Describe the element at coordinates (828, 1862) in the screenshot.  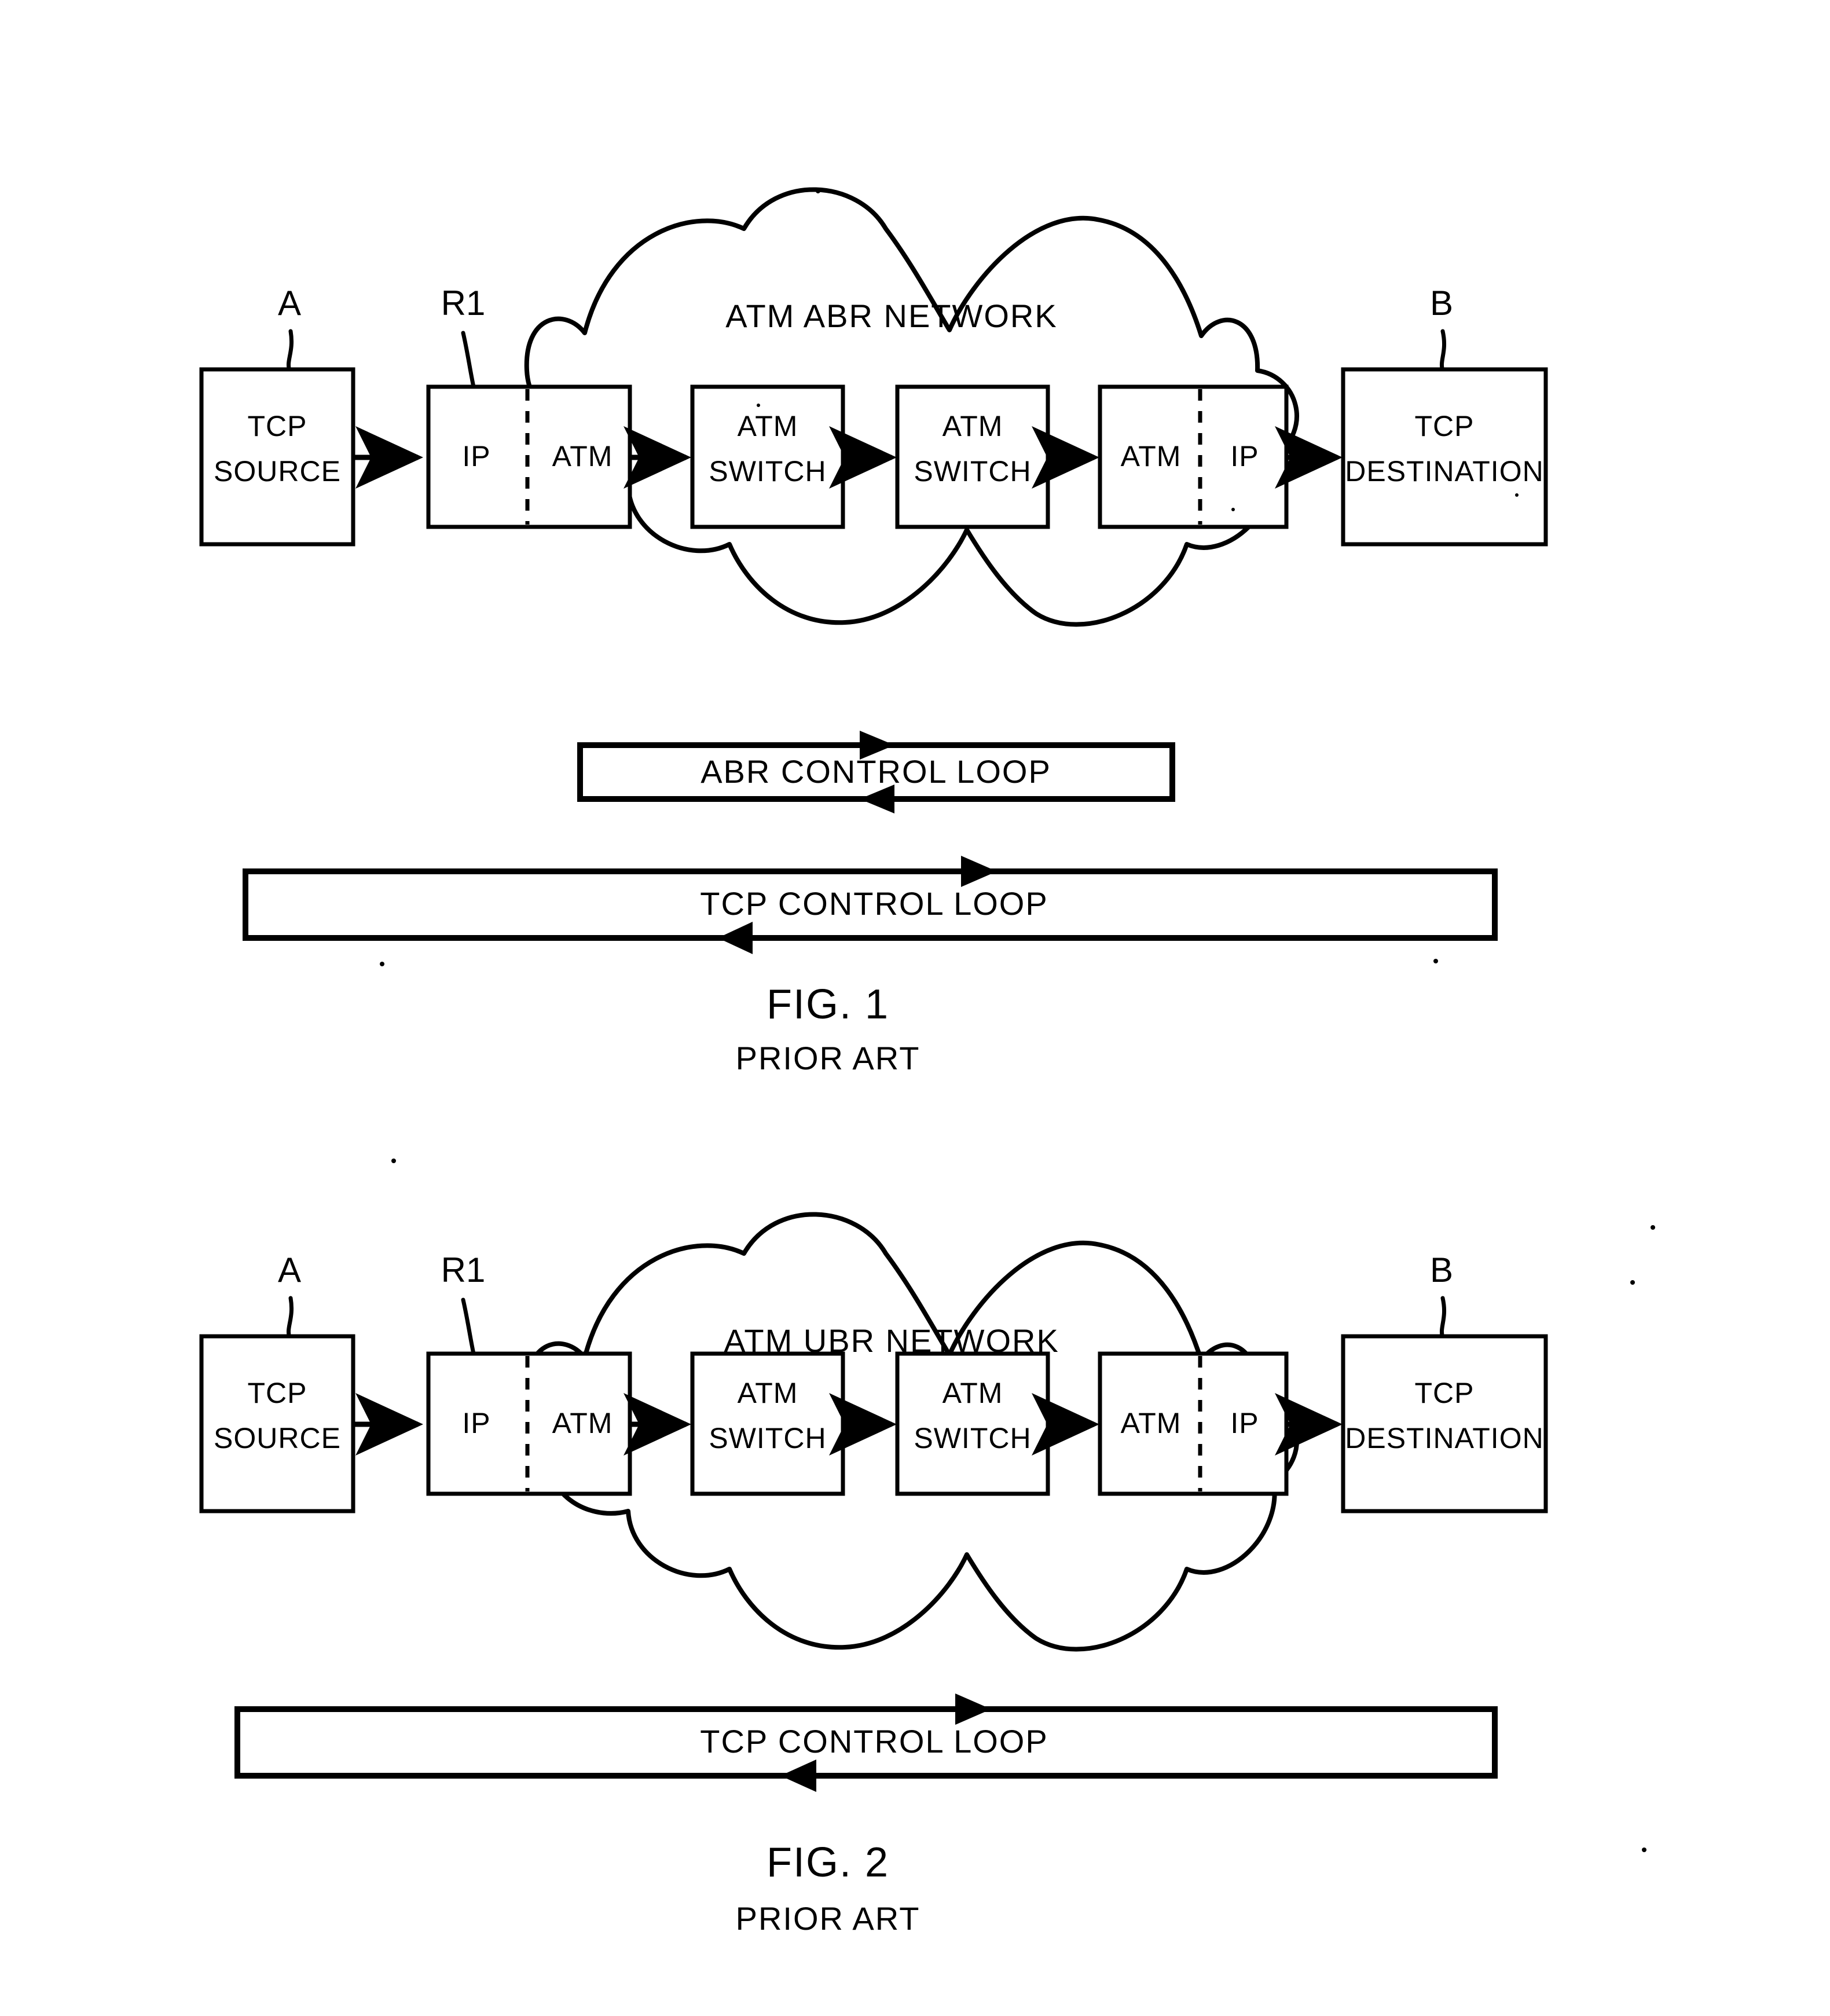
I see `figure-caption: FIG. 2` at that location.